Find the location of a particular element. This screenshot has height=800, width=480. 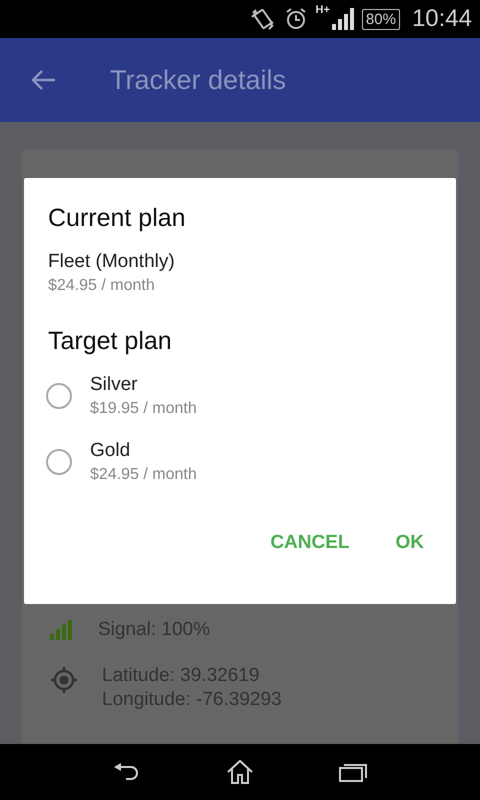

dialog-heading: Current plan is located at coordinates (117, 218).